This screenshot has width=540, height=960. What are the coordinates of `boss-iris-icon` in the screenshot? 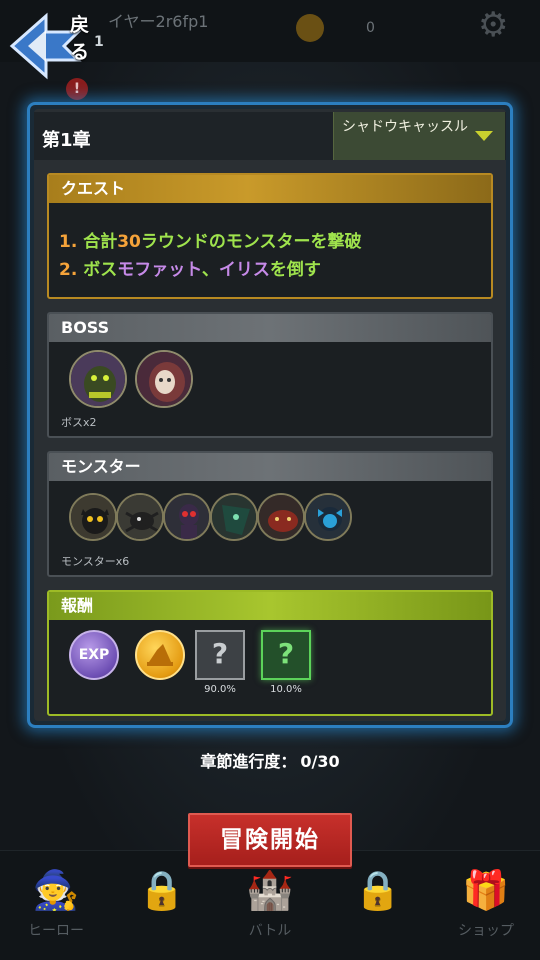 It's located at (164, 379).